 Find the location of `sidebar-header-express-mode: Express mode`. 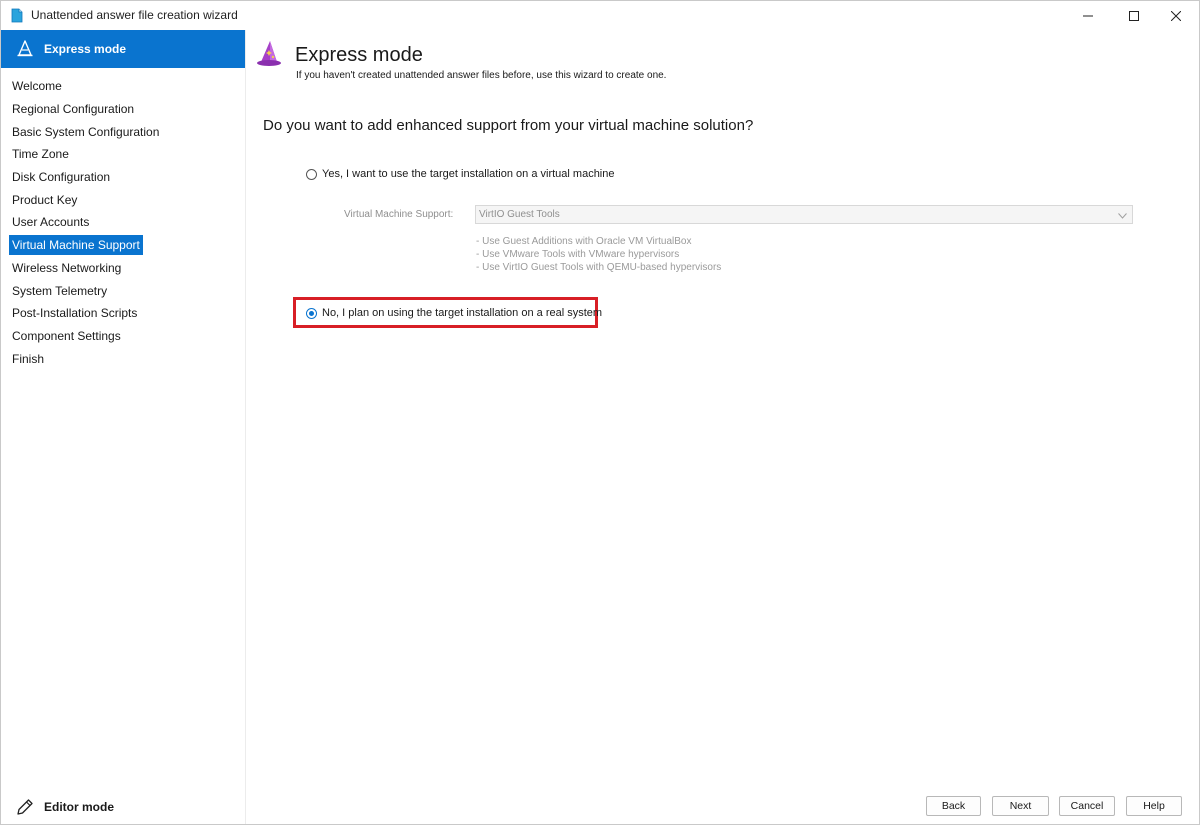

sidebar-header-express-mode: Express mode is located at coordinates (123, 49).